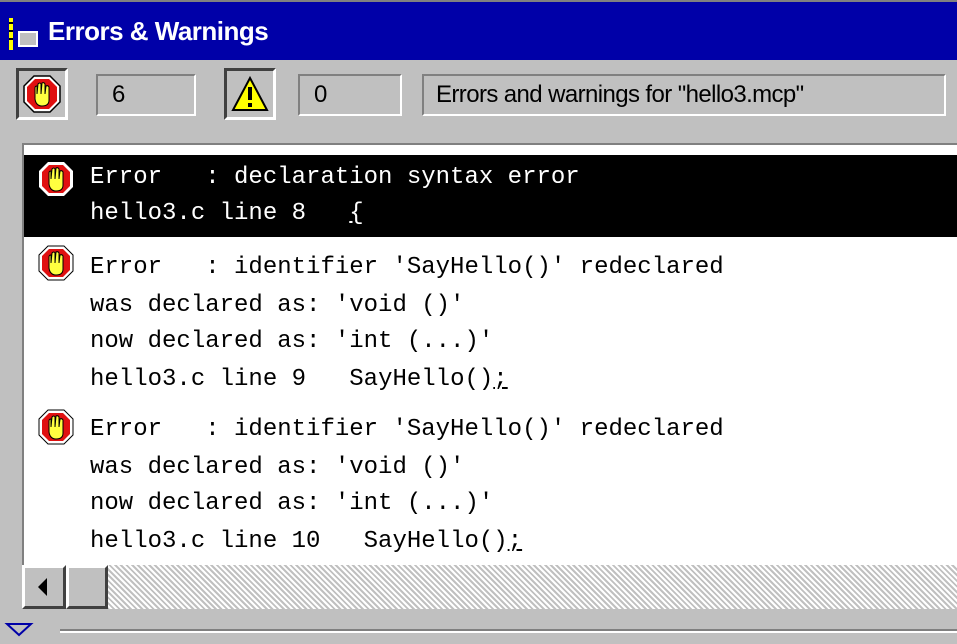 Image resolution: width=957 pixels, height=644 pixels. What do you see at coordinates (335, 177) in the screenshot?
I see `message-text: Error : declaration syntax error` at bounding box center [335, 177].